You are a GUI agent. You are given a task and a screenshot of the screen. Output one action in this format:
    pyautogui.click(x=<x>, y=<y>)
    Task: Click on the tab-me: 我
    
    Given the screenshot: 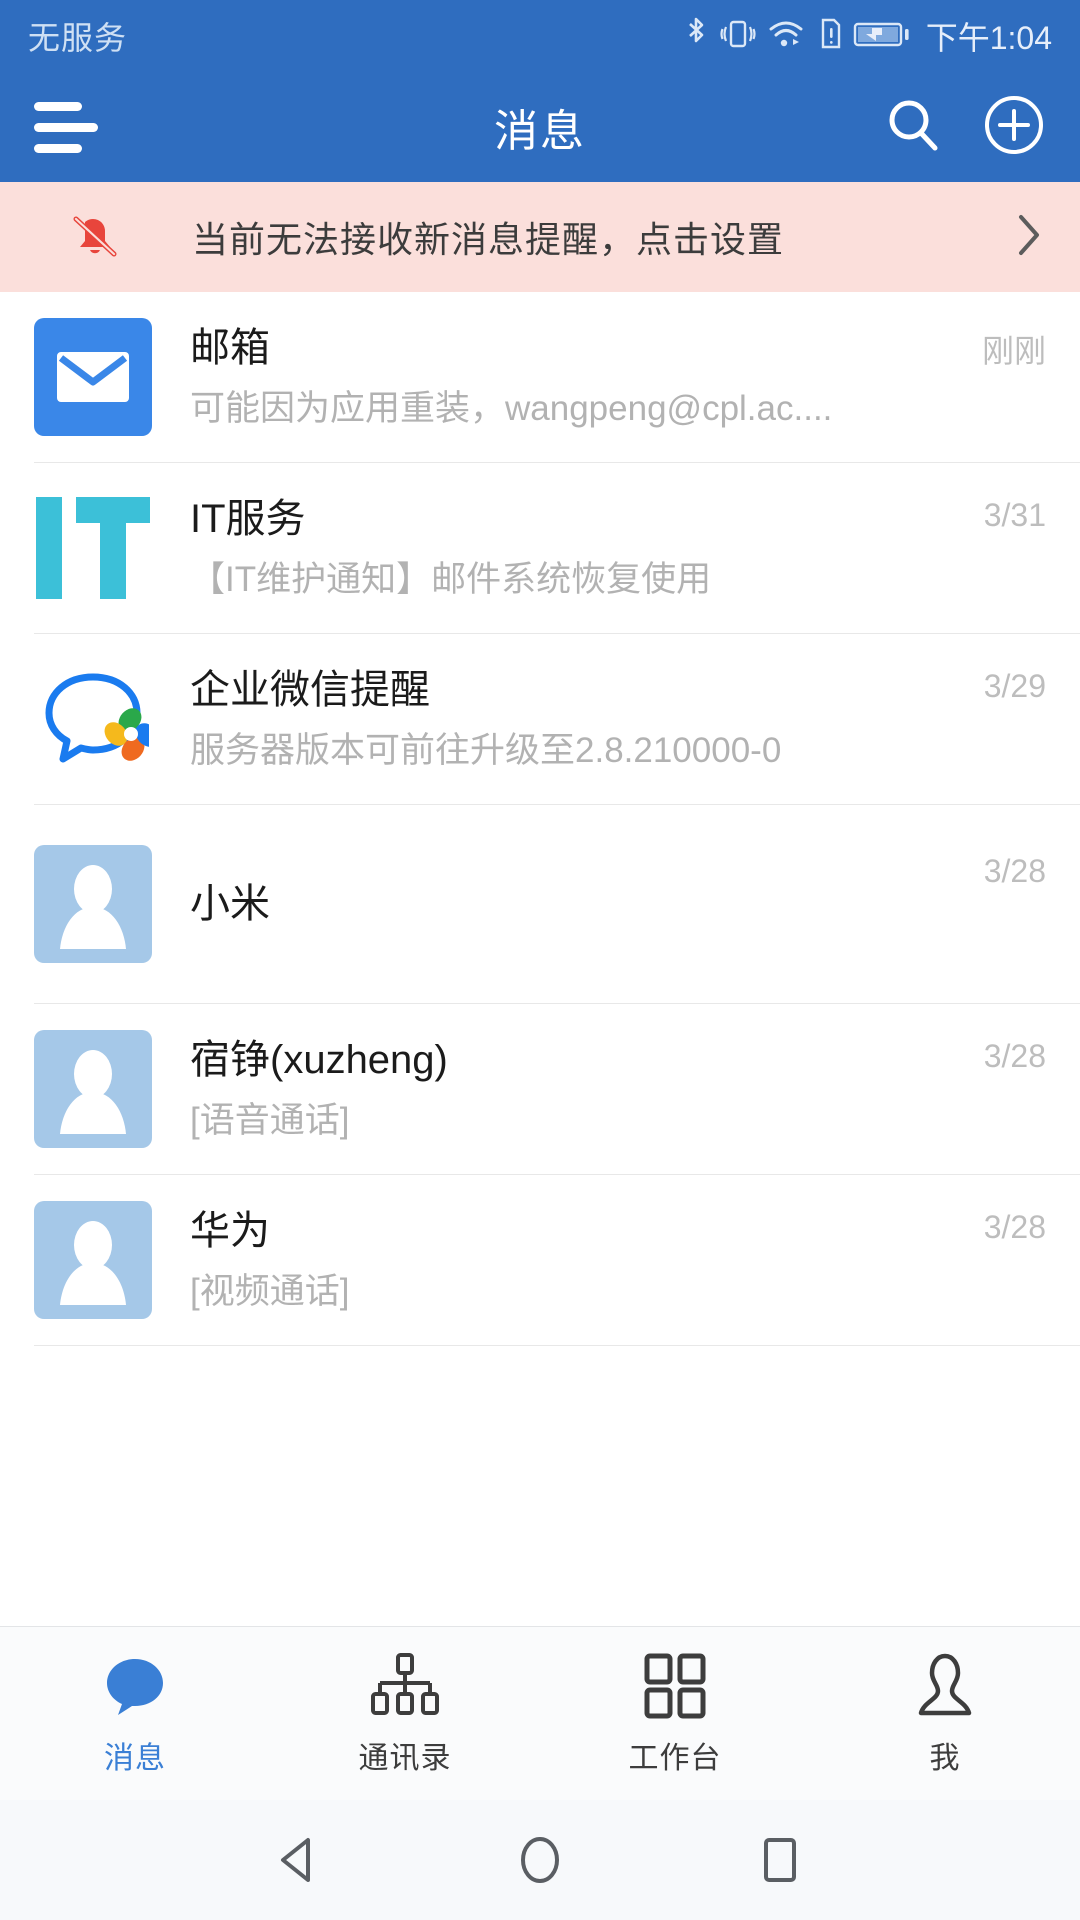 What is the action you would take?
    pyautogui.click(x=945, y=1713)
    